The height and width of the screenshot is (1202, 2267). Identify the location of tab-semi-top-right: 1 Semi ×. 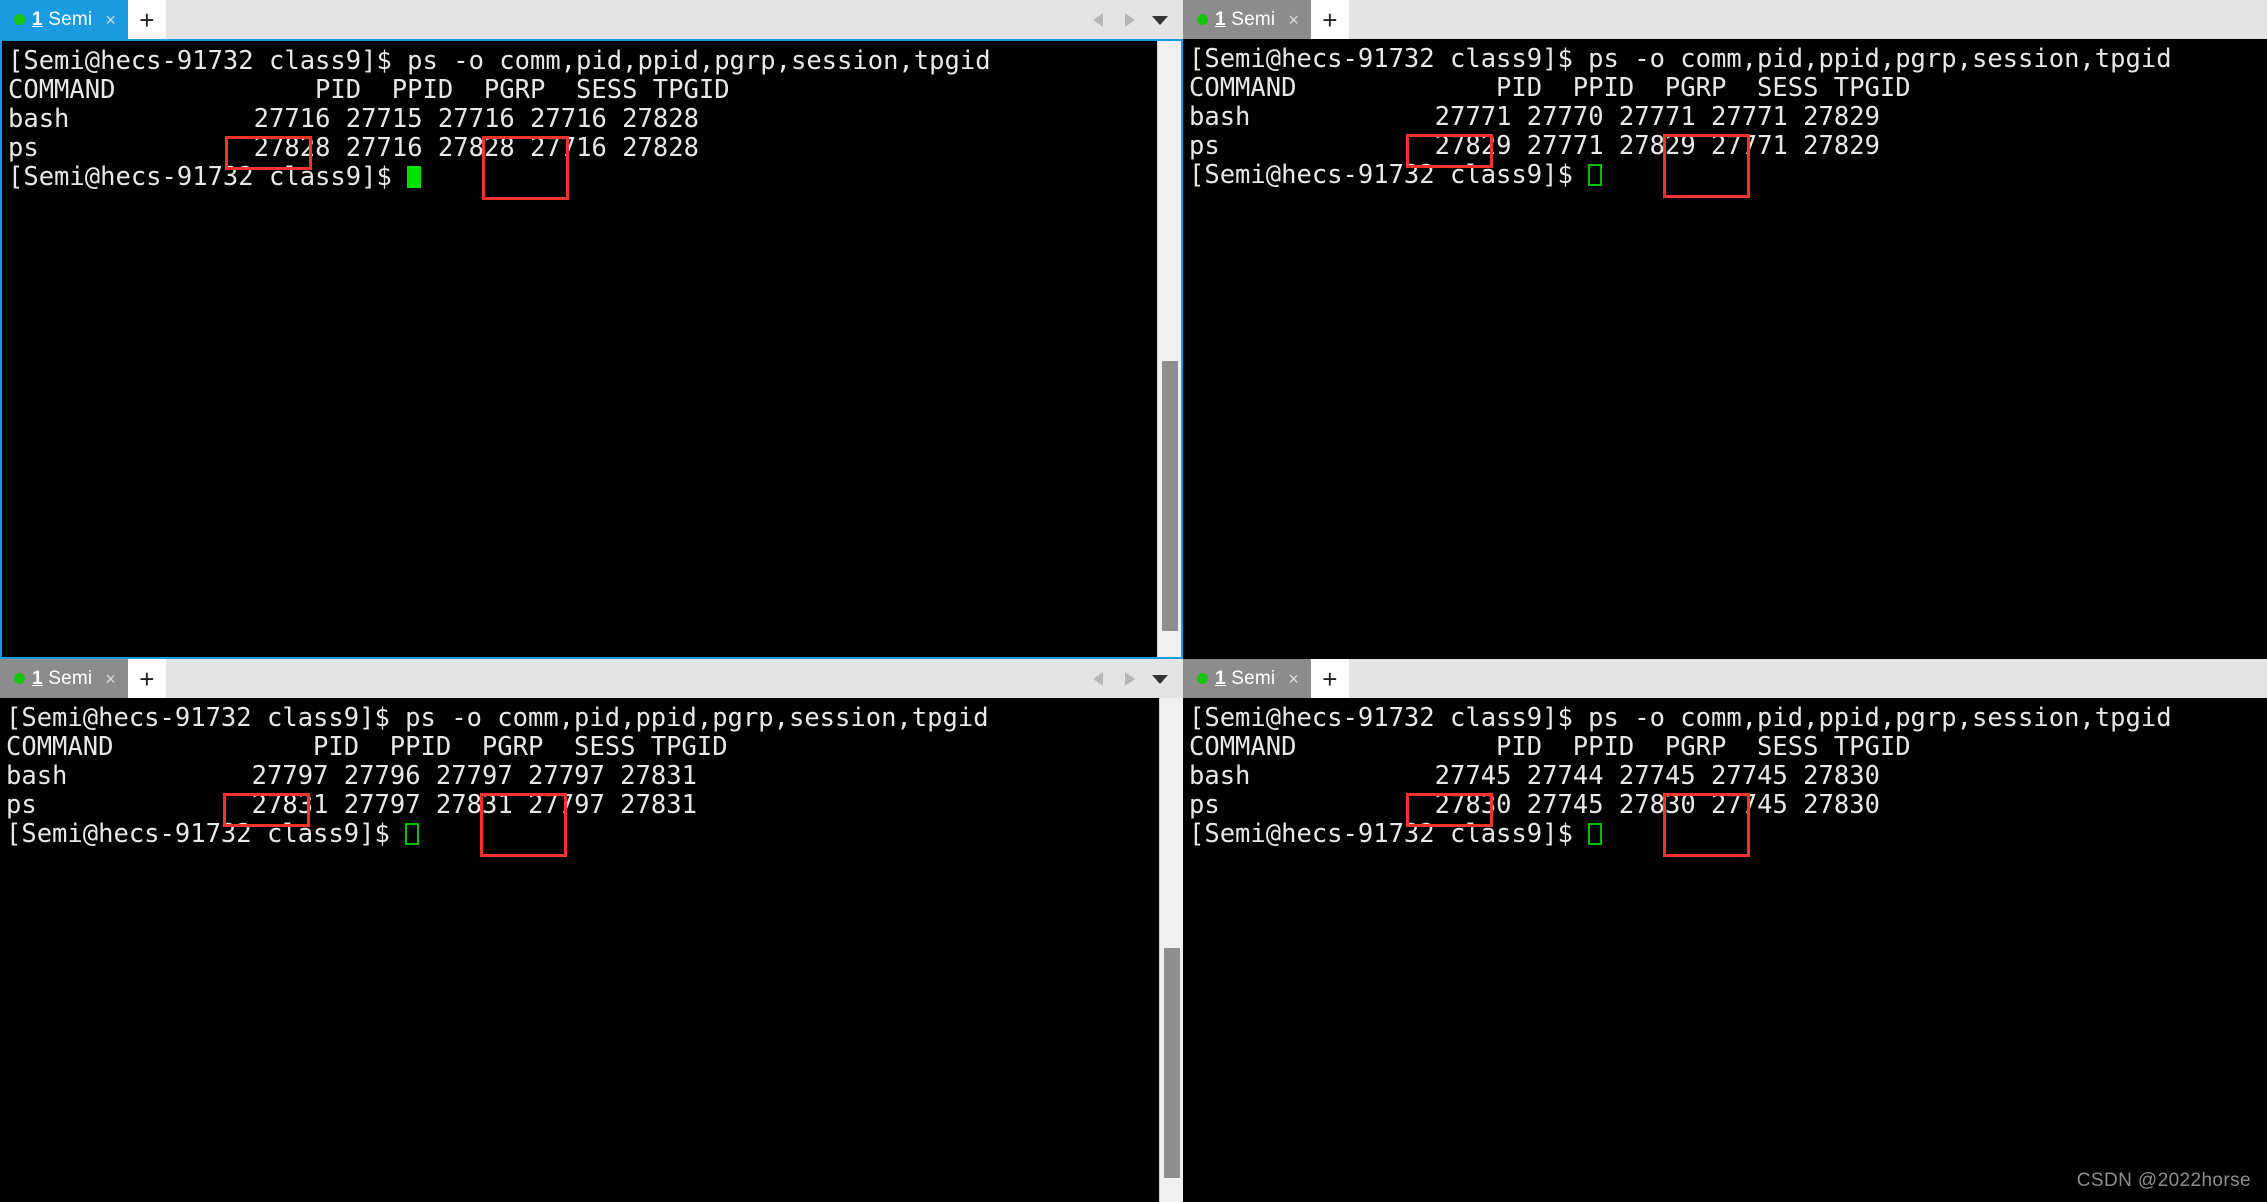
(1247, 19).